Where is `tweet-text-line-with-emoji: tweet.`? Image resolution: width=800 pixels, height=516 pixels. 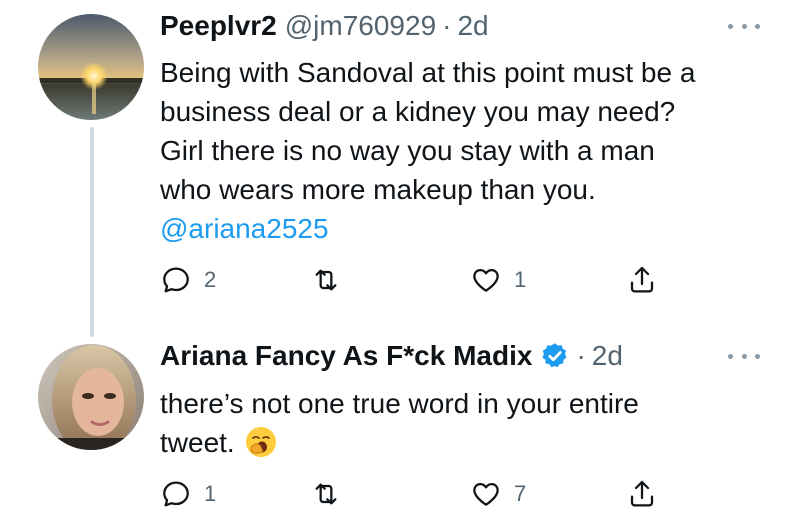 tweet-text-line-with-emoji: tweet. is located at coordinates (470, 442).